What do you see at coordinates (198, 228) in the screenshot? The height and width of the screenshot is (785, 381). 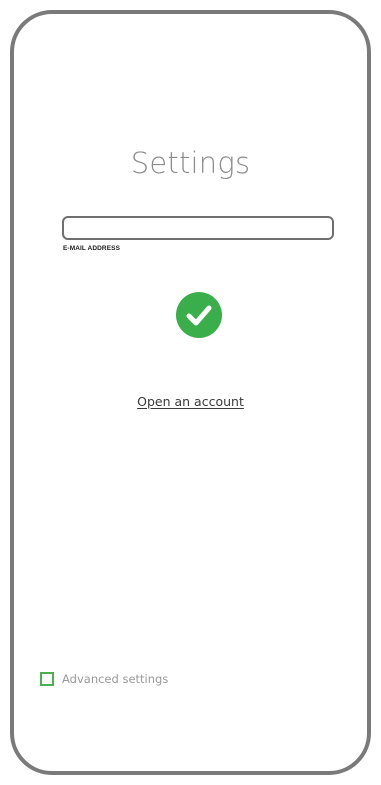 I see `email-field` at bounding box center [198, 228].